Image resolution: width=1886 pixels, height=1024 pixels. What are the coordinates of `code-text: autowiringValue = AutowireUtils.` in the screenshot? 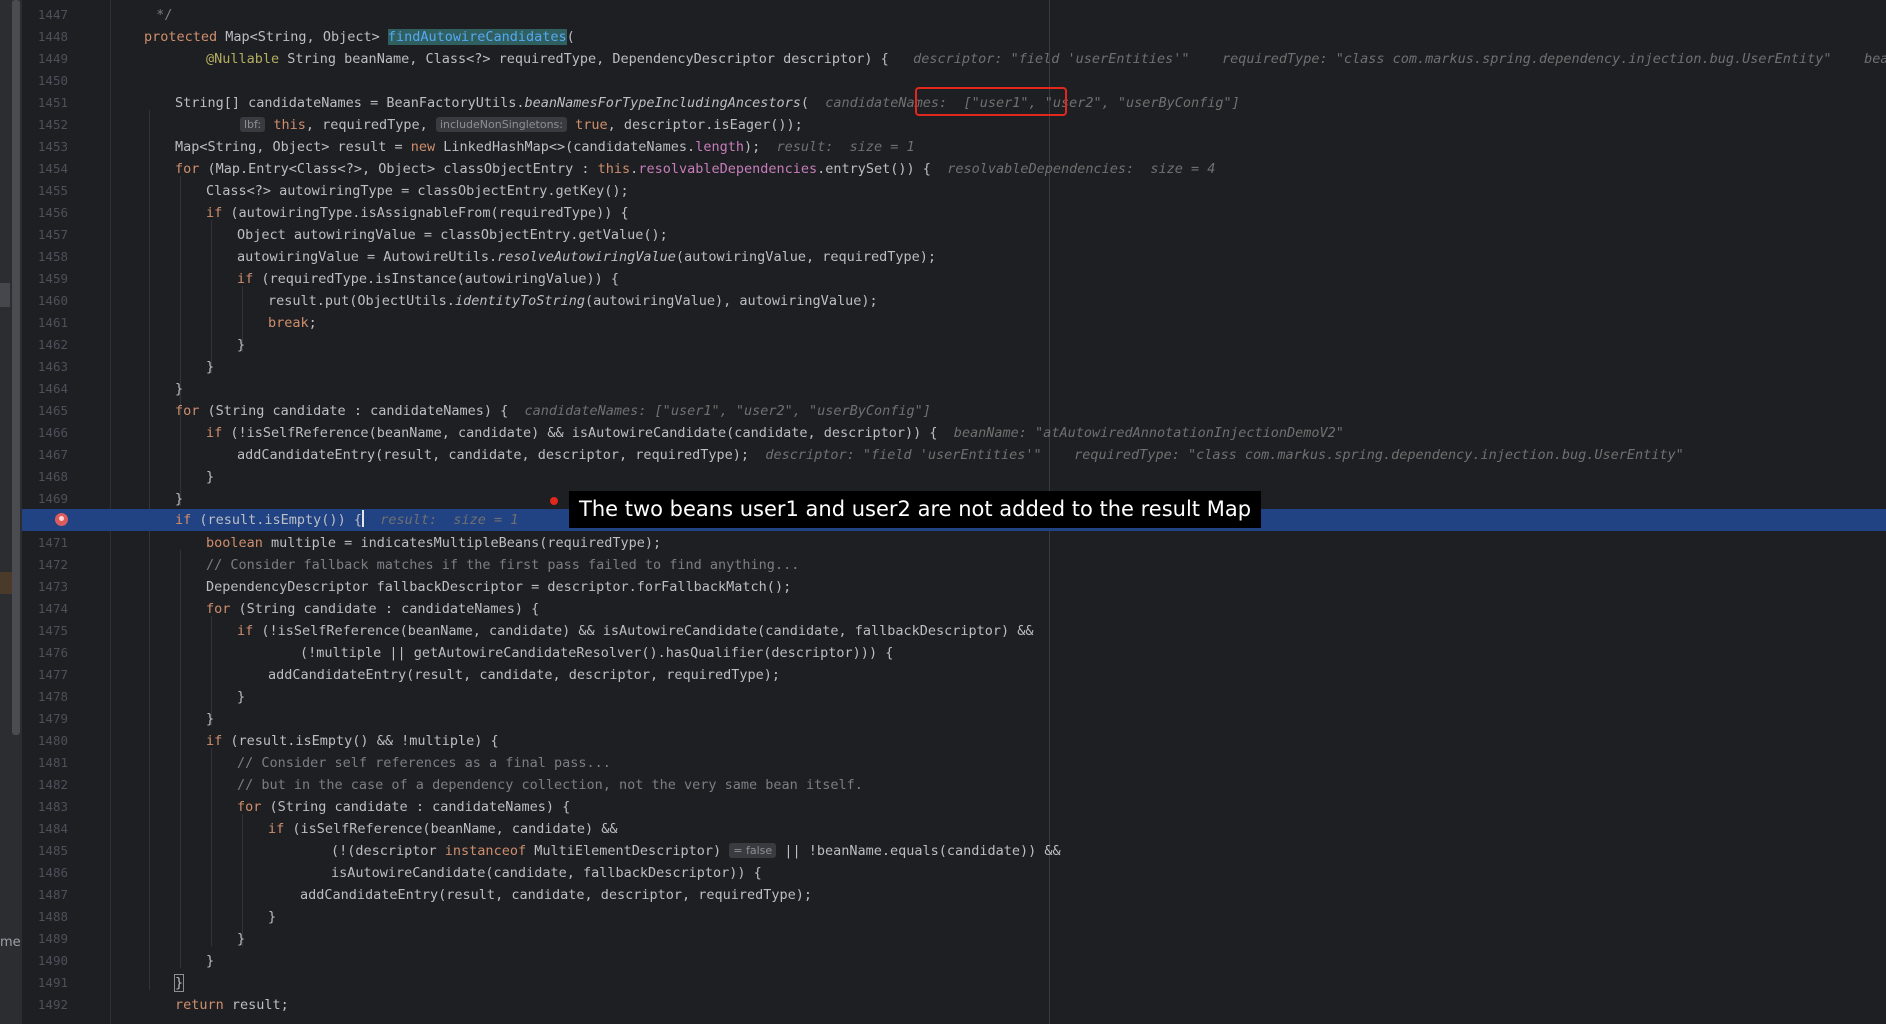 It's located at (367, 257).